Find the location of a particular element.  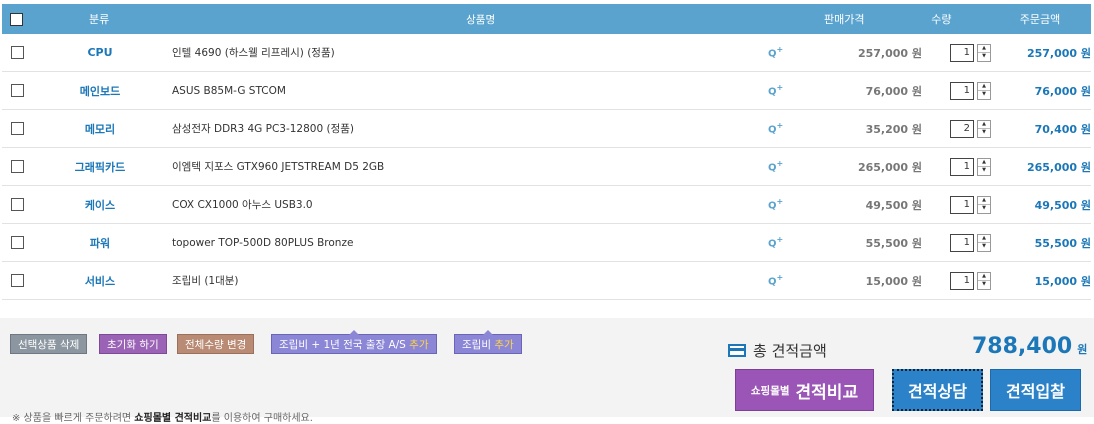

select-all-cell is located at coordinates (17, 19).